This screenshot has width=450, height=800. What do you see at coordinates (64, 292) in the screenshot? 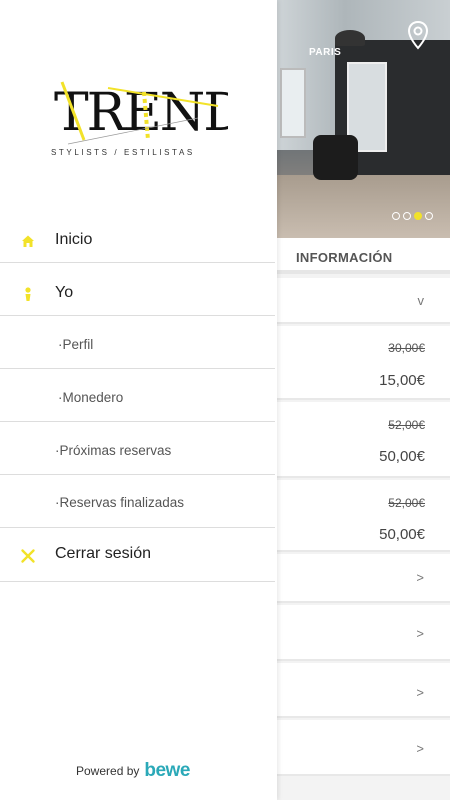
I see `menu-item-label: Yo` at bounding box center [64, 292].